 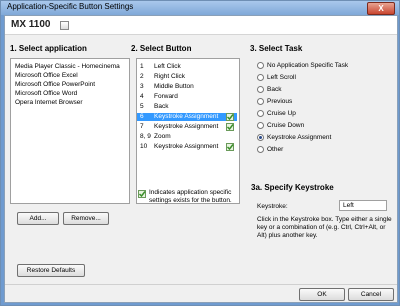 I want to click on section-specify-keystroke: 3a. Specify Keystroke, so click(x=292, y=187).